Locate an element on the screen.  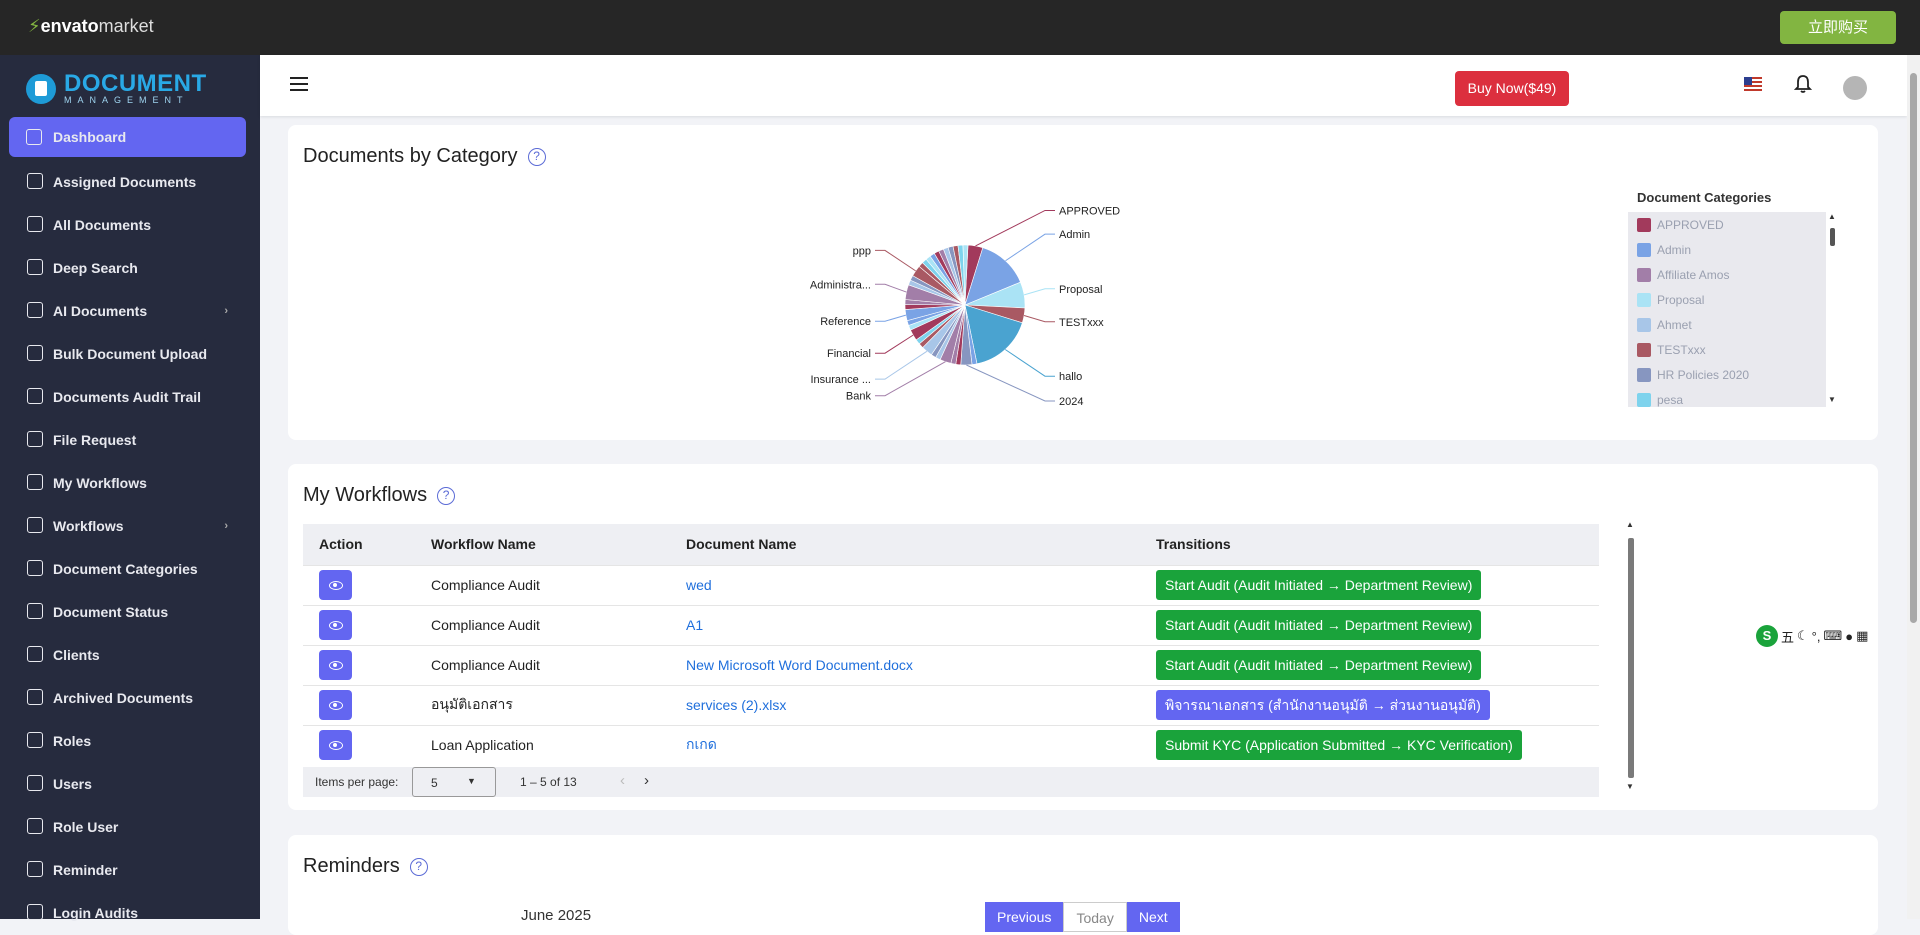
page-size-select: 5 ▼ is located at coordinates (454, 782).